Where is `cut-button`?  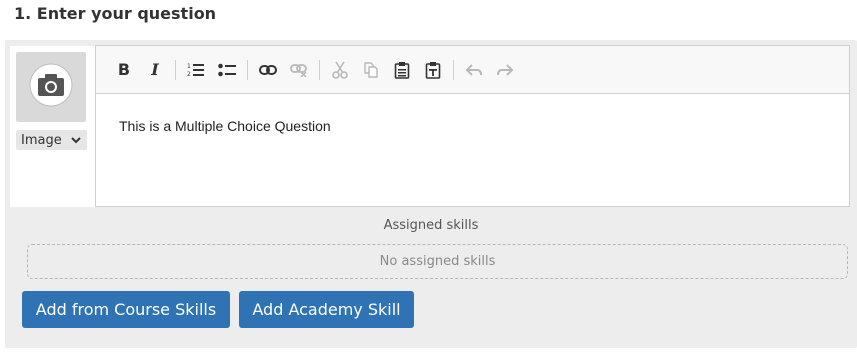 cut-button is located at coordinates (340, 70).